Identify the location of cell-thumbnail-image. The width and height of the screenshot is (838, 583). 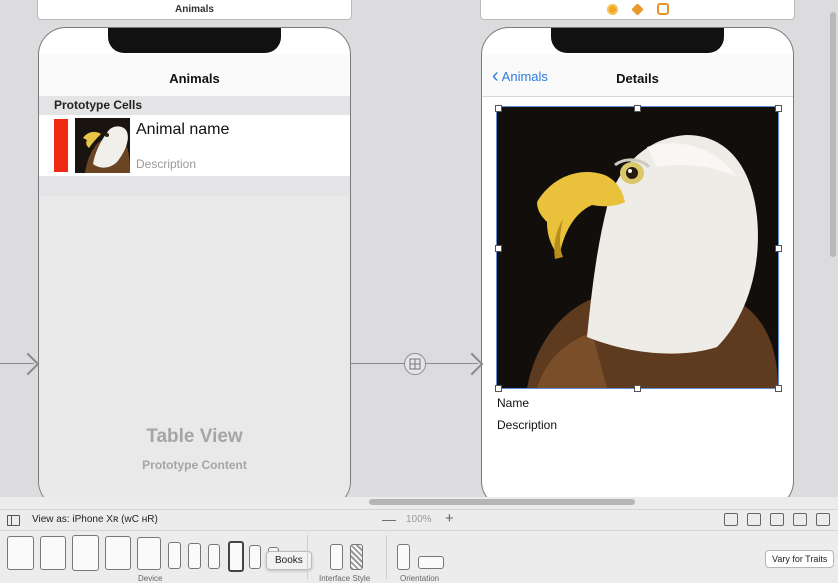
(102, 145).